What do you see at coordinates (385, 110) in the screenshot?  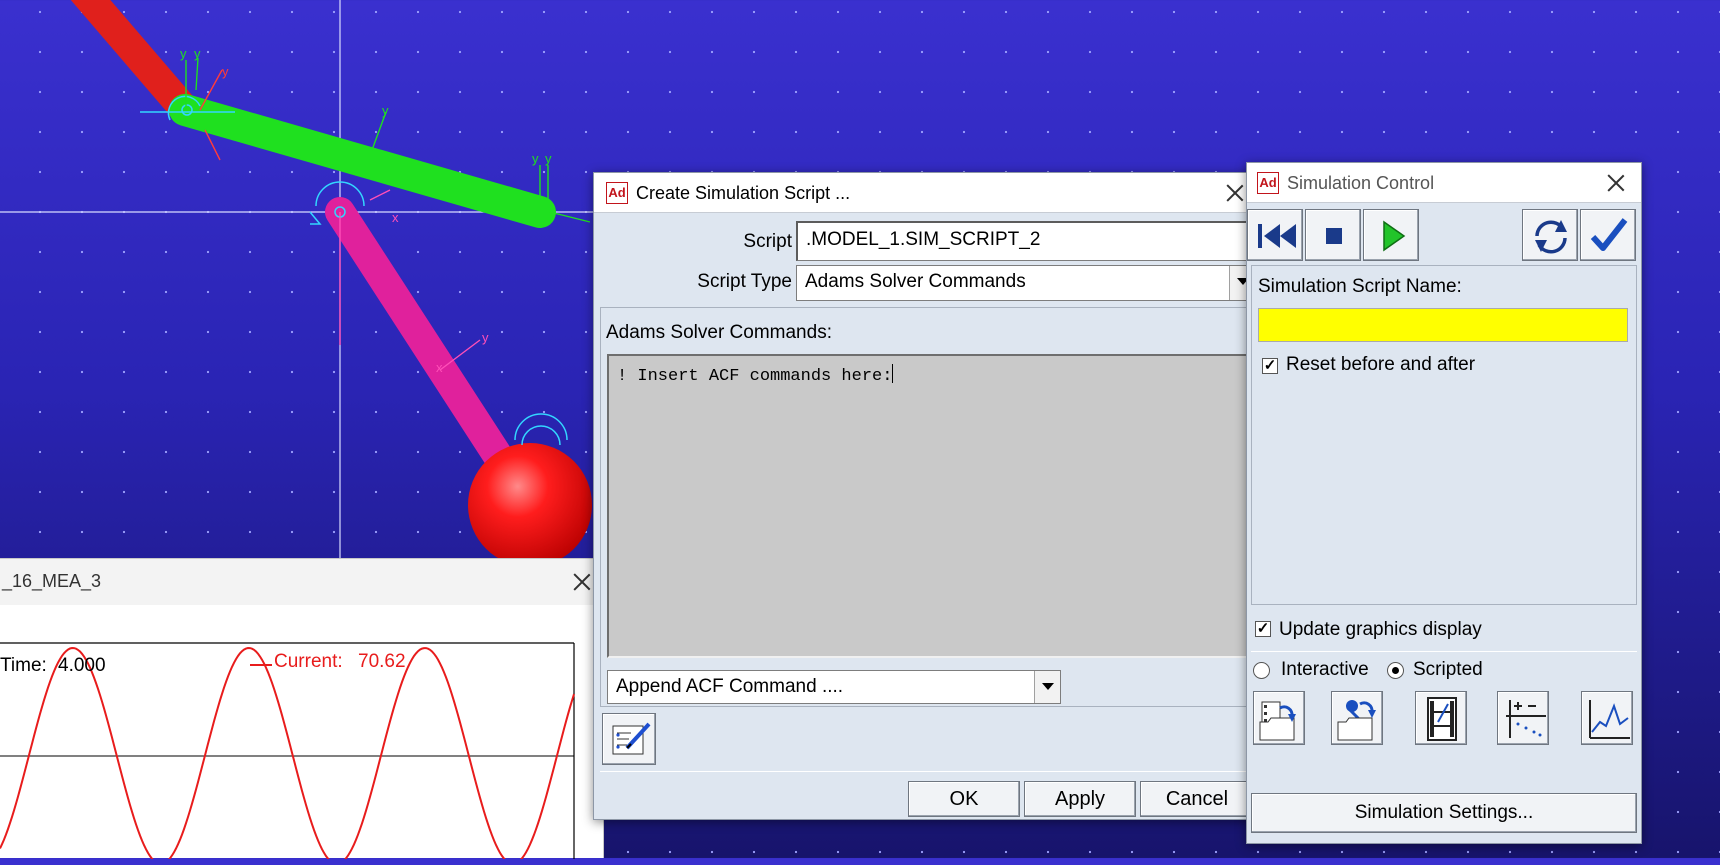 I see `triad-label-y3: y` at bounding box center [385, 110].